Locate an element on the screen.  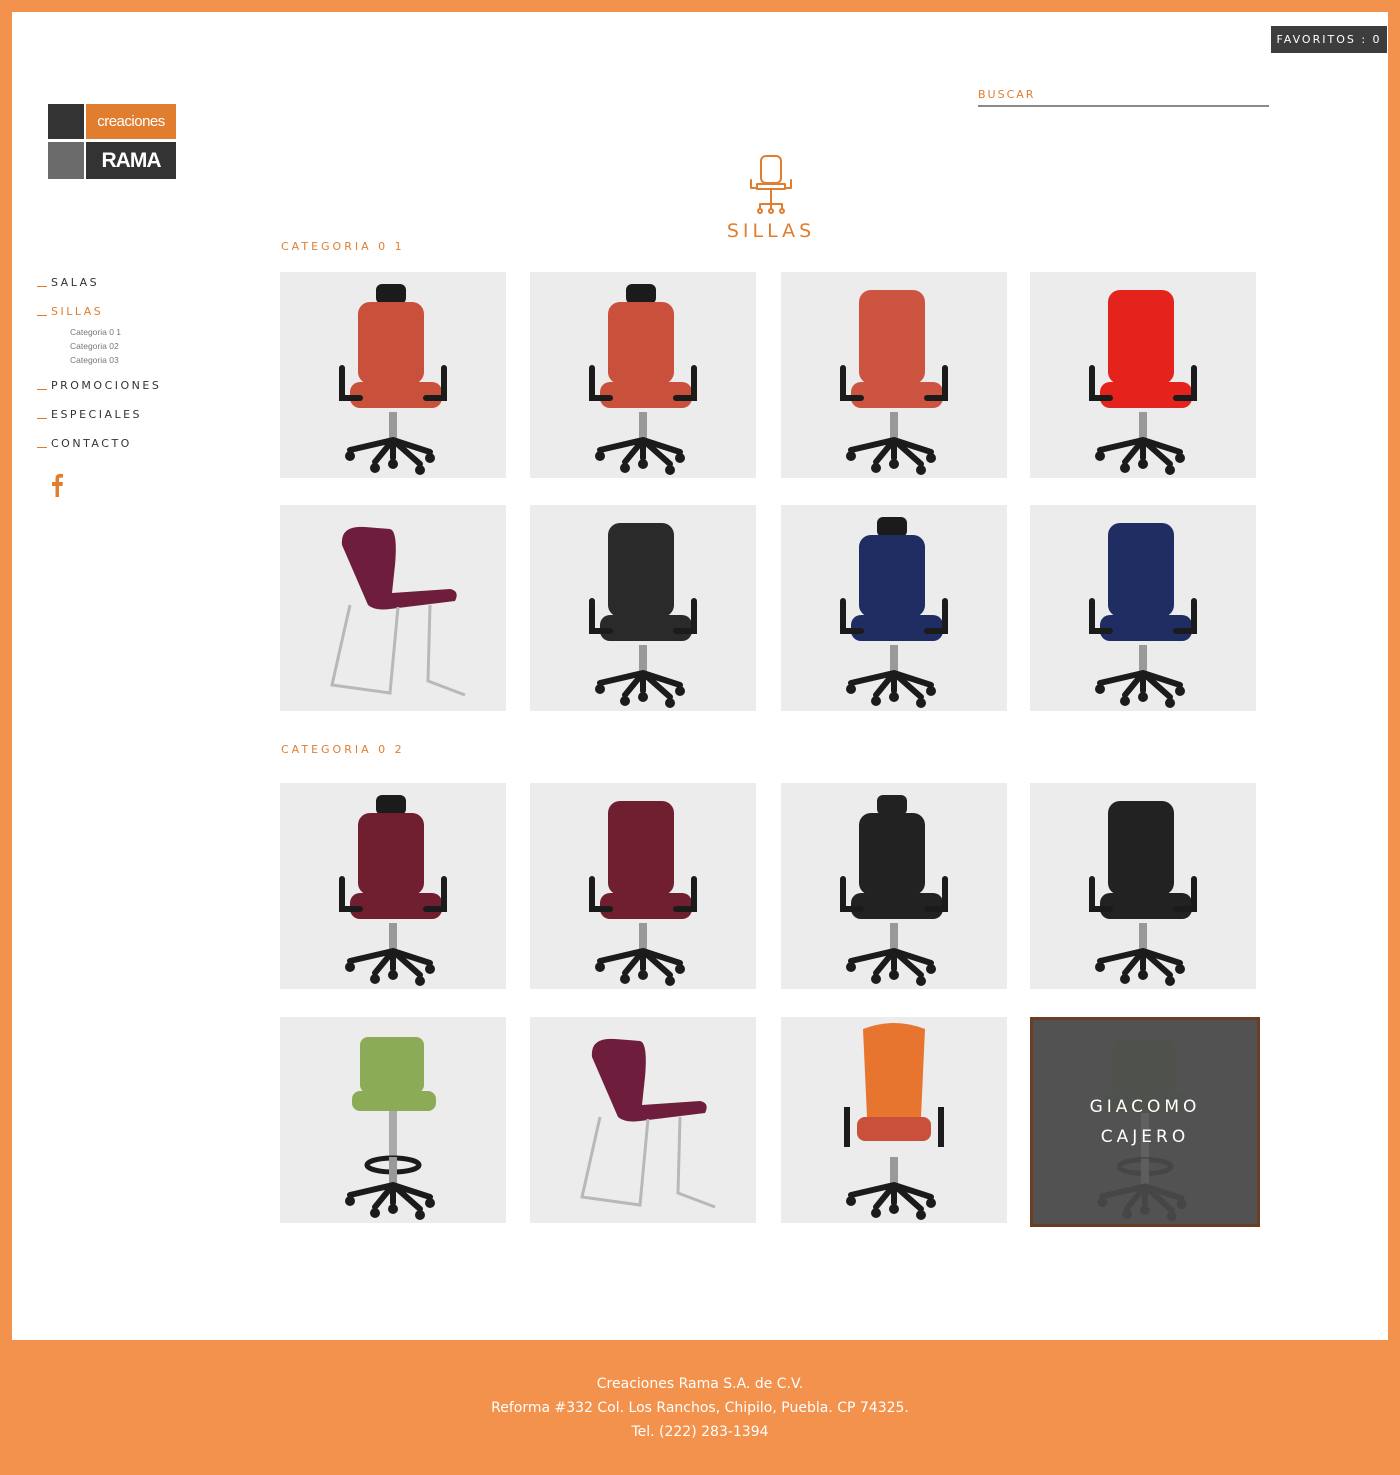
nav-label: ESPECIALES is located at coordinates (97, 414).